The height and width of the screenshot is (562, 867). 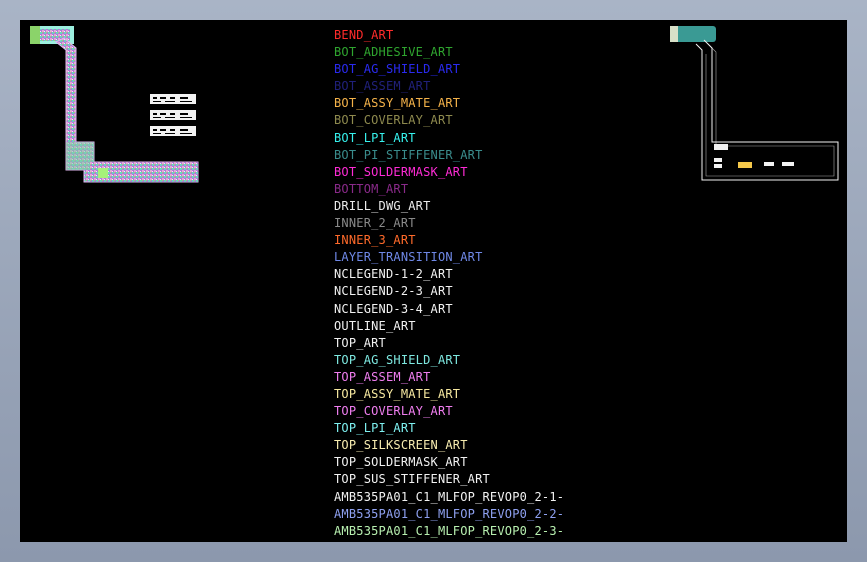 What do you see at coordinates (449, 189) in the screenshot?
I see `layer-item: BOTTOM_ART` at bounding box center [449, 189].